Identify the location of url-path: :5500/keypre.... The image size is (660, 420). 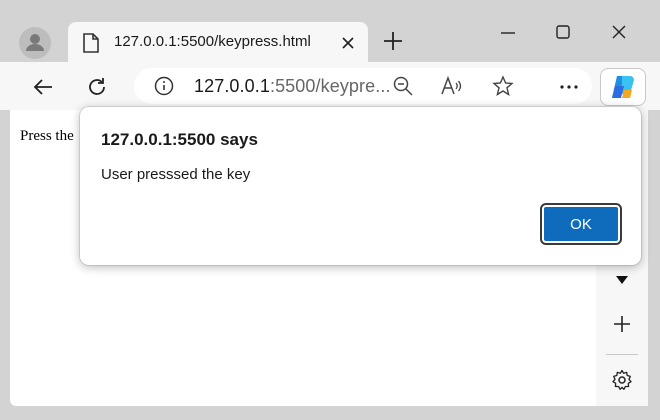
(330, 86).